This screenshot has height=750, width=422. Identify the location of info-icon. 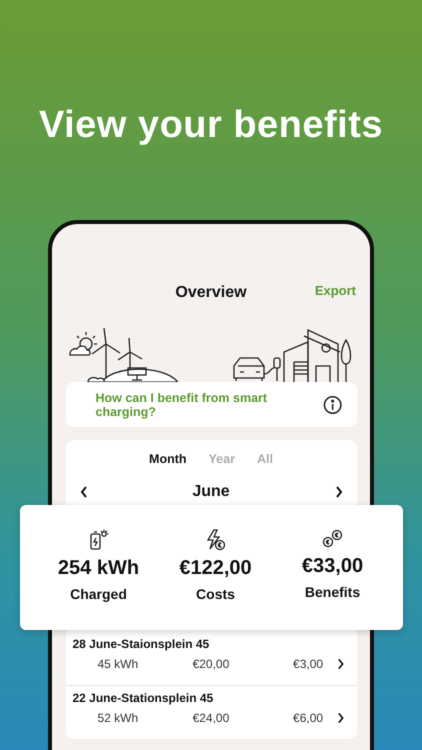
(332, 404).